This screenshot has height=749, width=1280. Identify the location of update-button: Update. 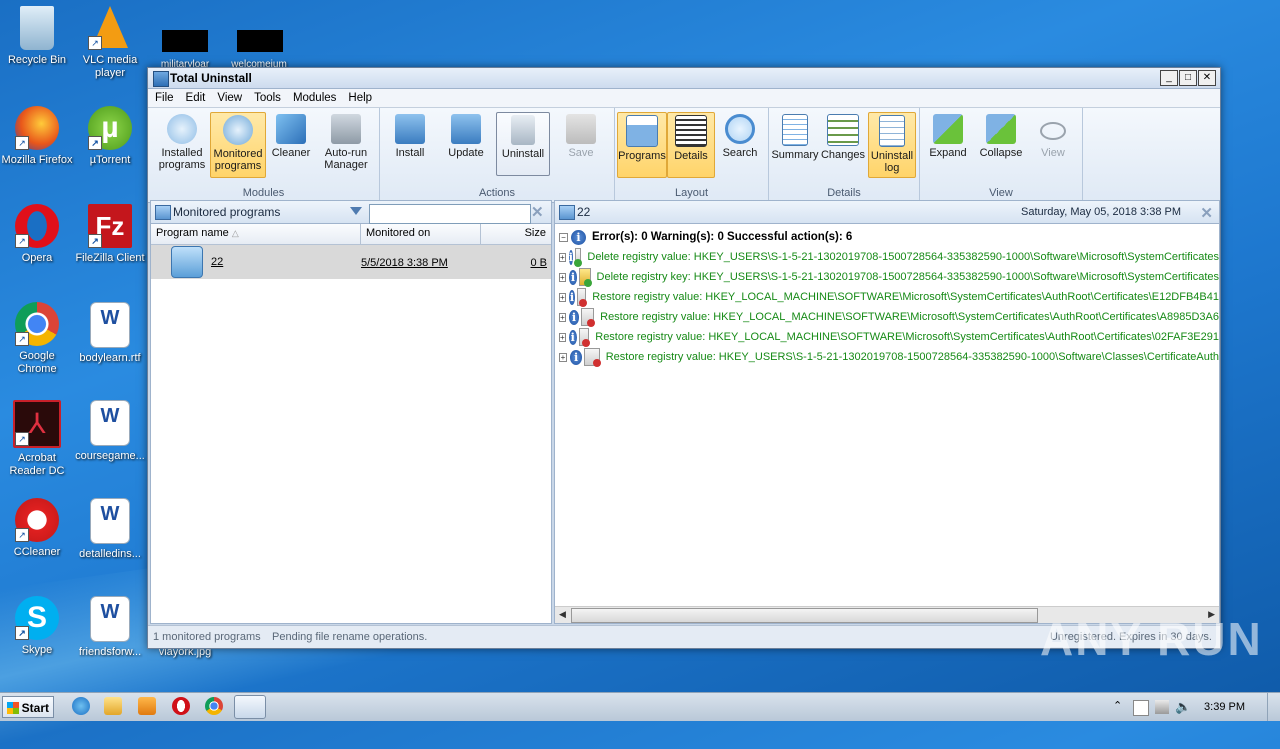
(466, 144).